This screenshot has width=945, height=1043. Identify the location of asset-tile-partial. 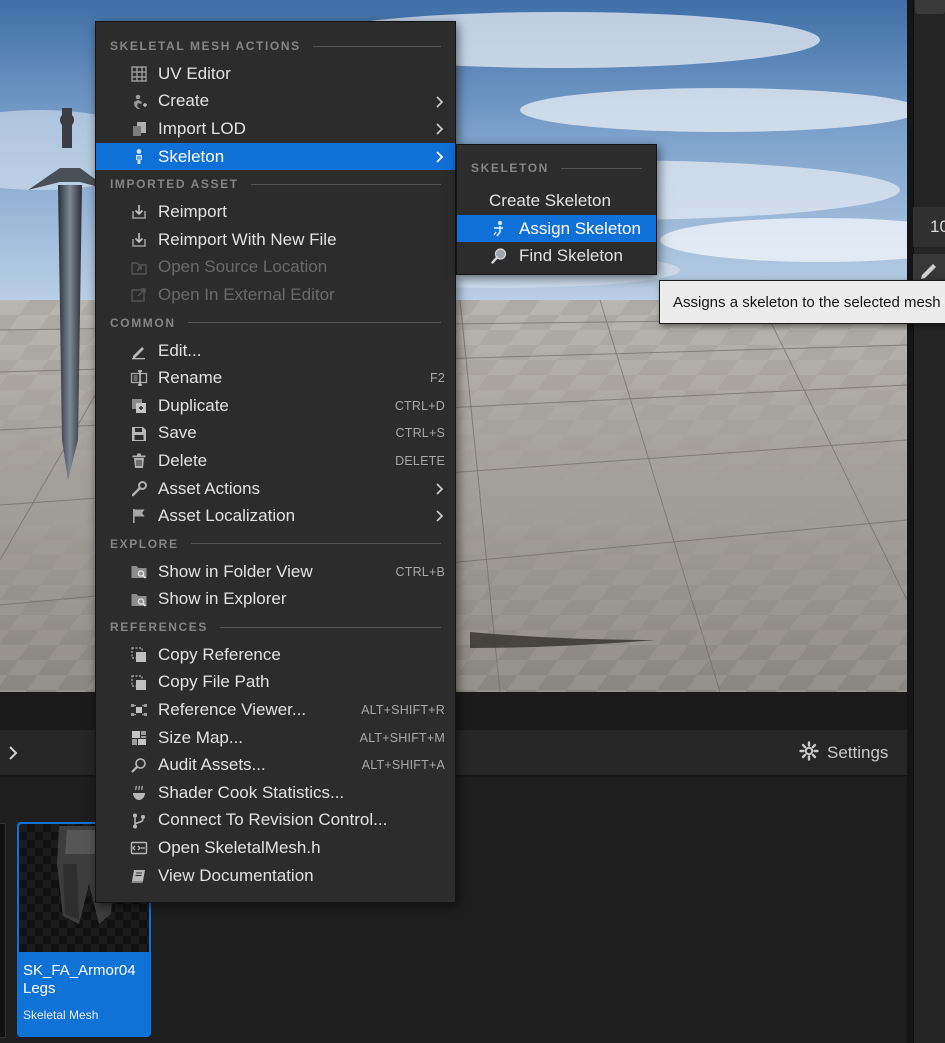
(3, 930).